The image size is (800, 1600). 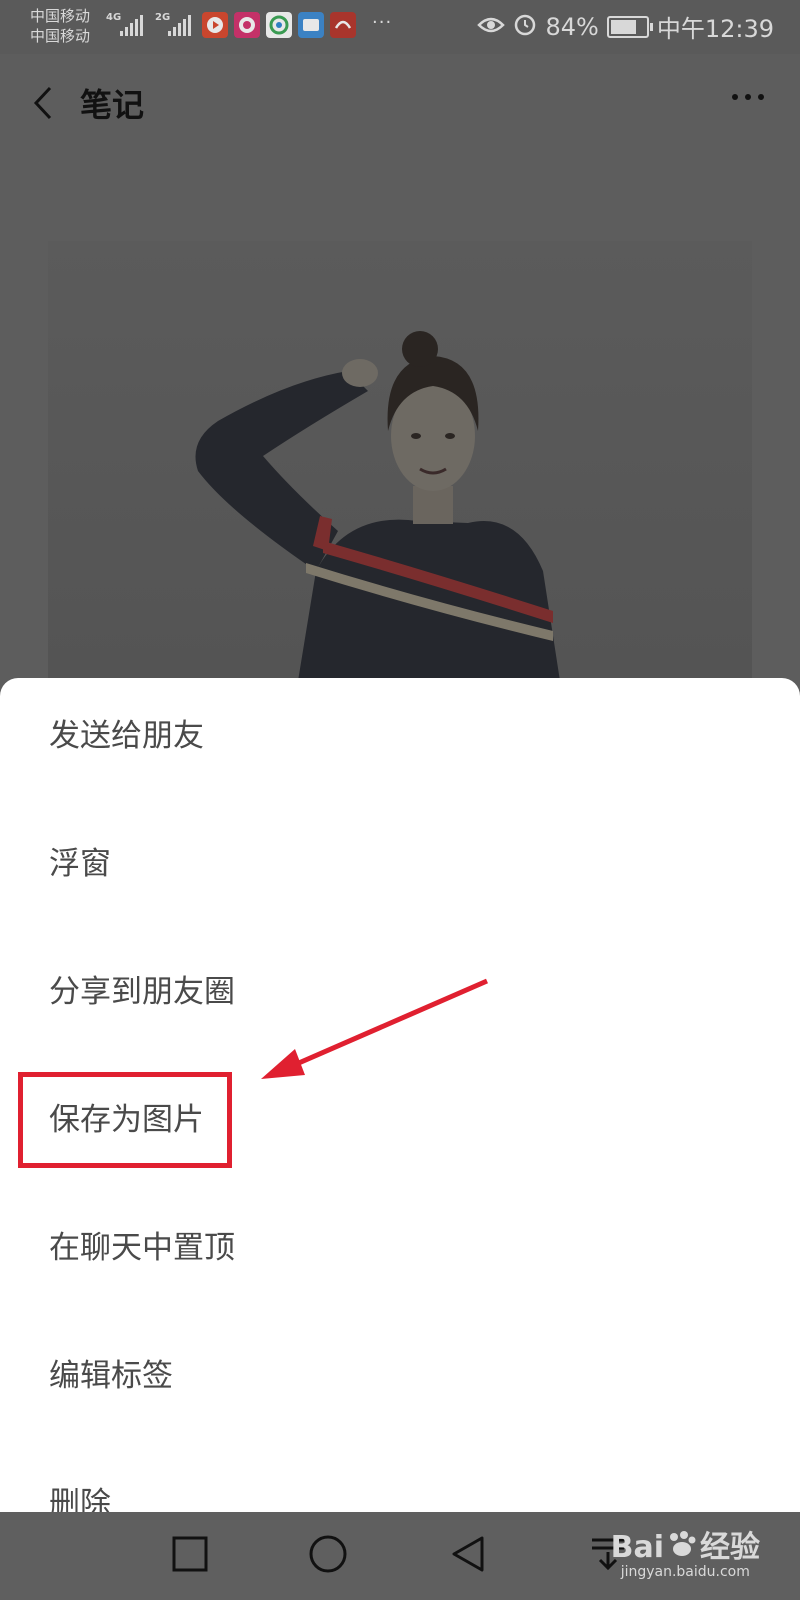 What do you see at coordinates (247, 25) in the screenshot?
I see `music-app-icon` at bounding box center [247, 25].